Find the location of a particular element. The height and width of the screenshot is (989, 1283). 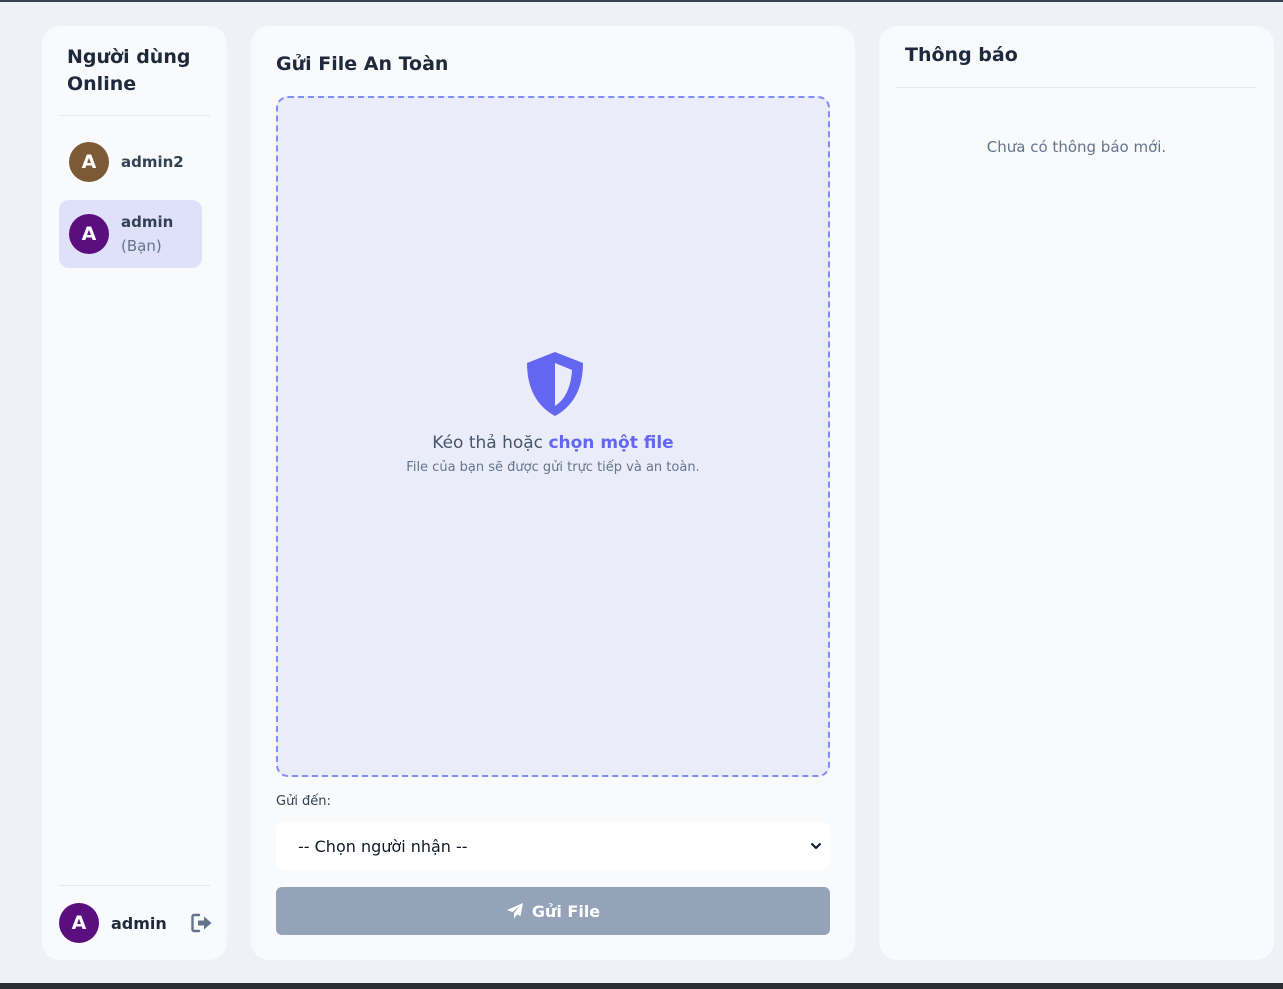

dropzone-prompt: Kéo thả hoặc chọn một file is located at coordinates (553, 443).